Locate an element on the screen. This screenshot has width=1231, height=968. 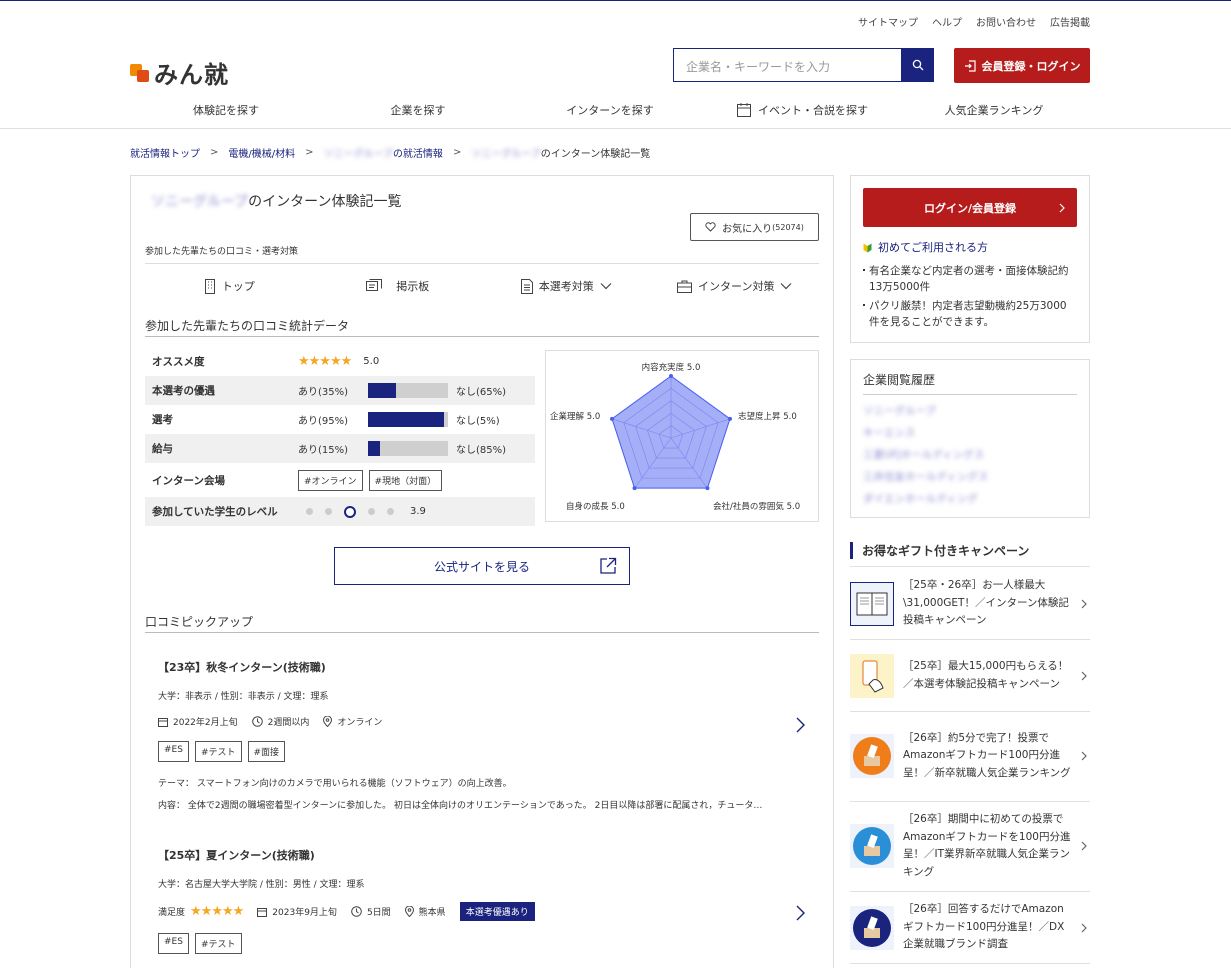
nav-events-label: イベント・合説を探す is located at coordinates (813, 110).